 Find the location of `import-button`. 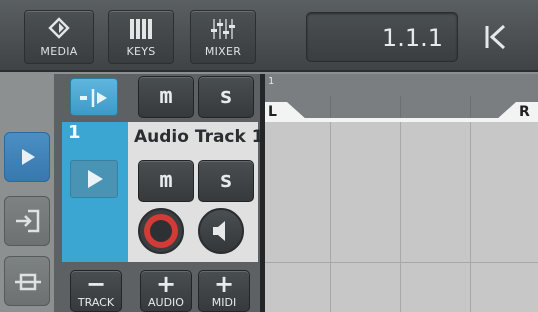

import-button is located at coordinates (27, 221).